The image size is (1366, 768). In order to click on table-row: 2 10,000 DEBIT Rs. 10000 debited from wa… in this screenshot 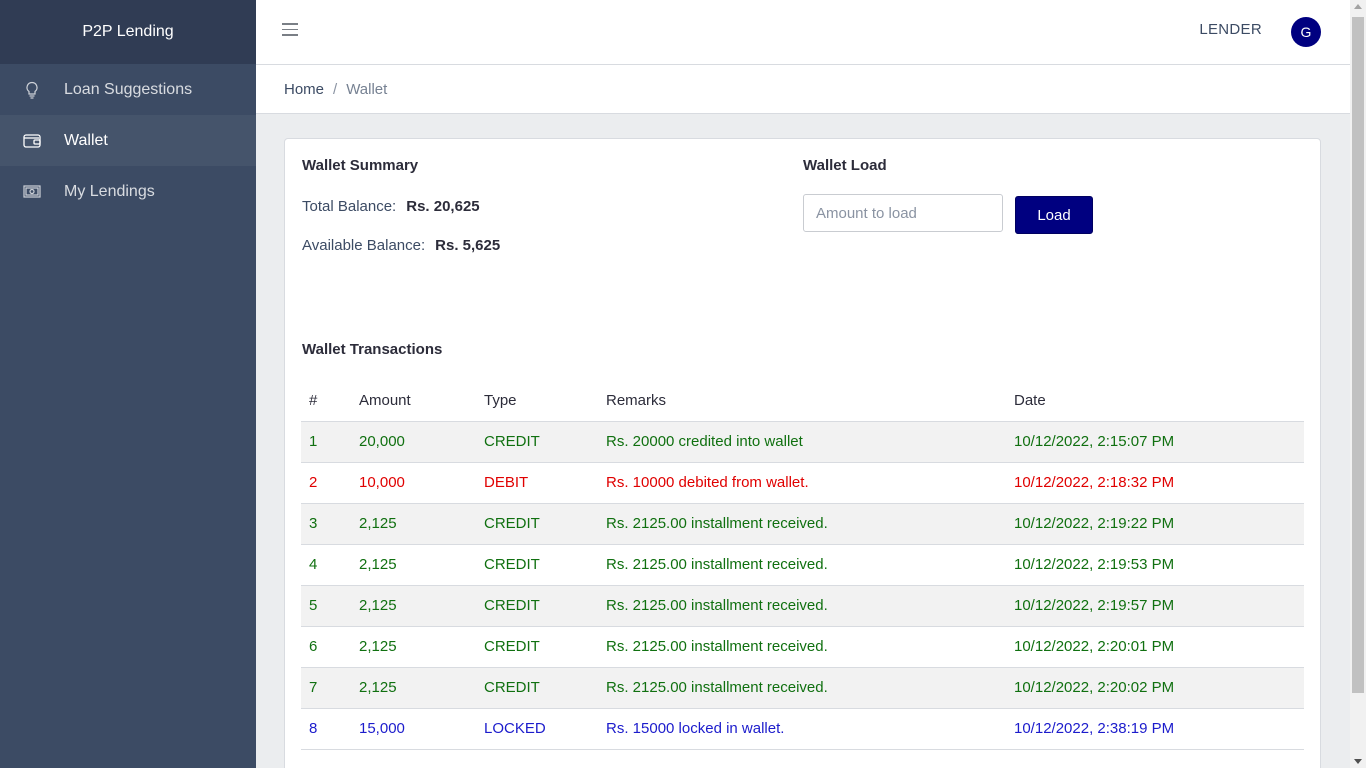, I will do `click(802, 483)`.